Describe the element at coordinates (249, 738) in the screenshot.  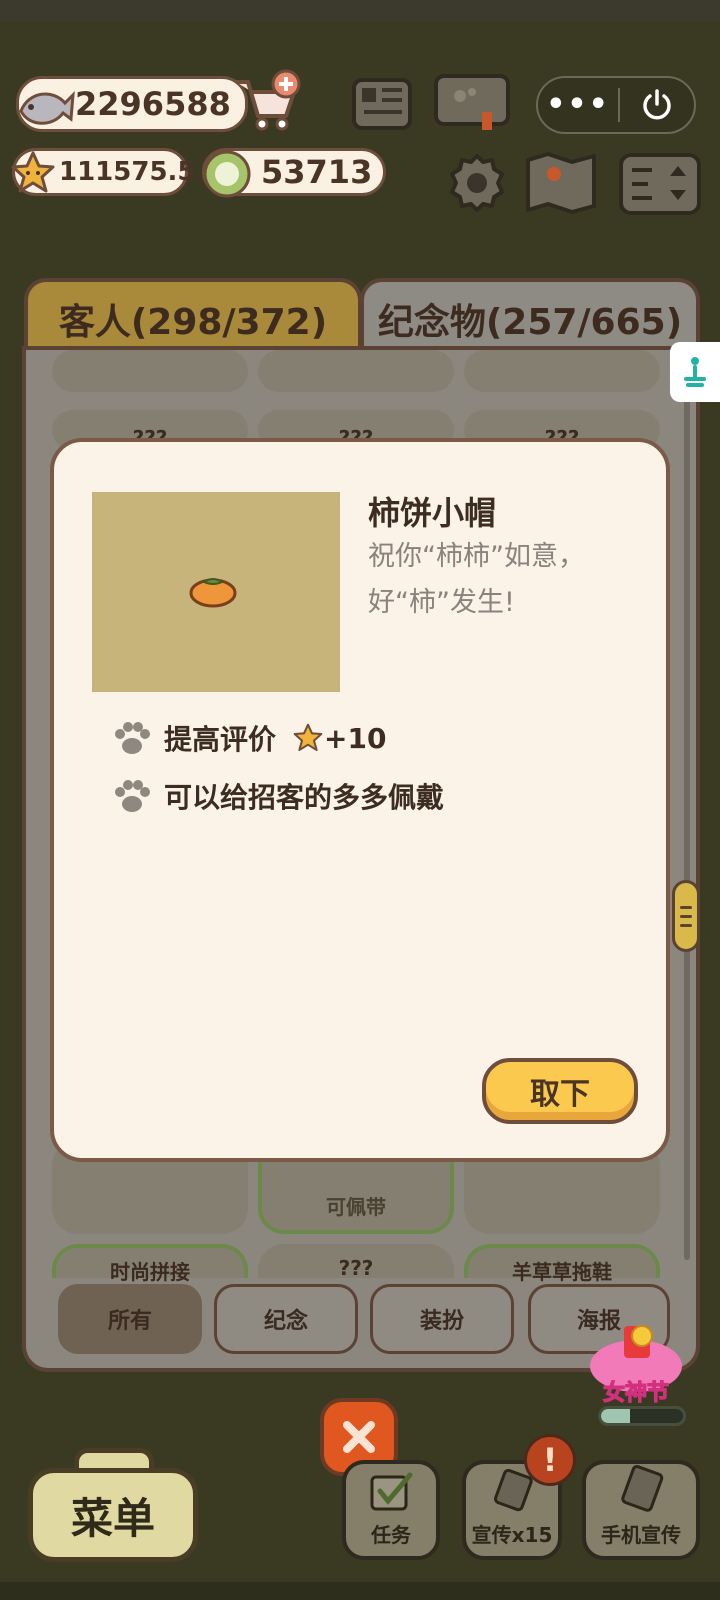
I see `feature-rating: 提高评价 +10` at that location.